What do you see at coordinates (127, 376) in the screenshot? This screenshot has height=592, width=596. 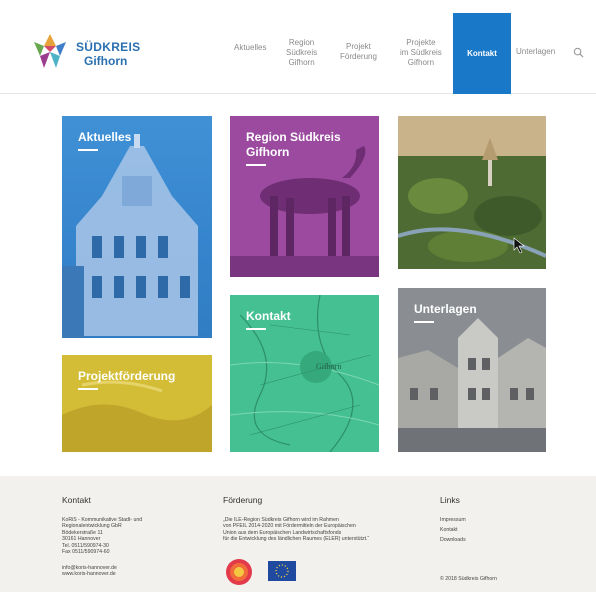 I see `tile-title: Projektförderung` at bounding box center [127, 376].